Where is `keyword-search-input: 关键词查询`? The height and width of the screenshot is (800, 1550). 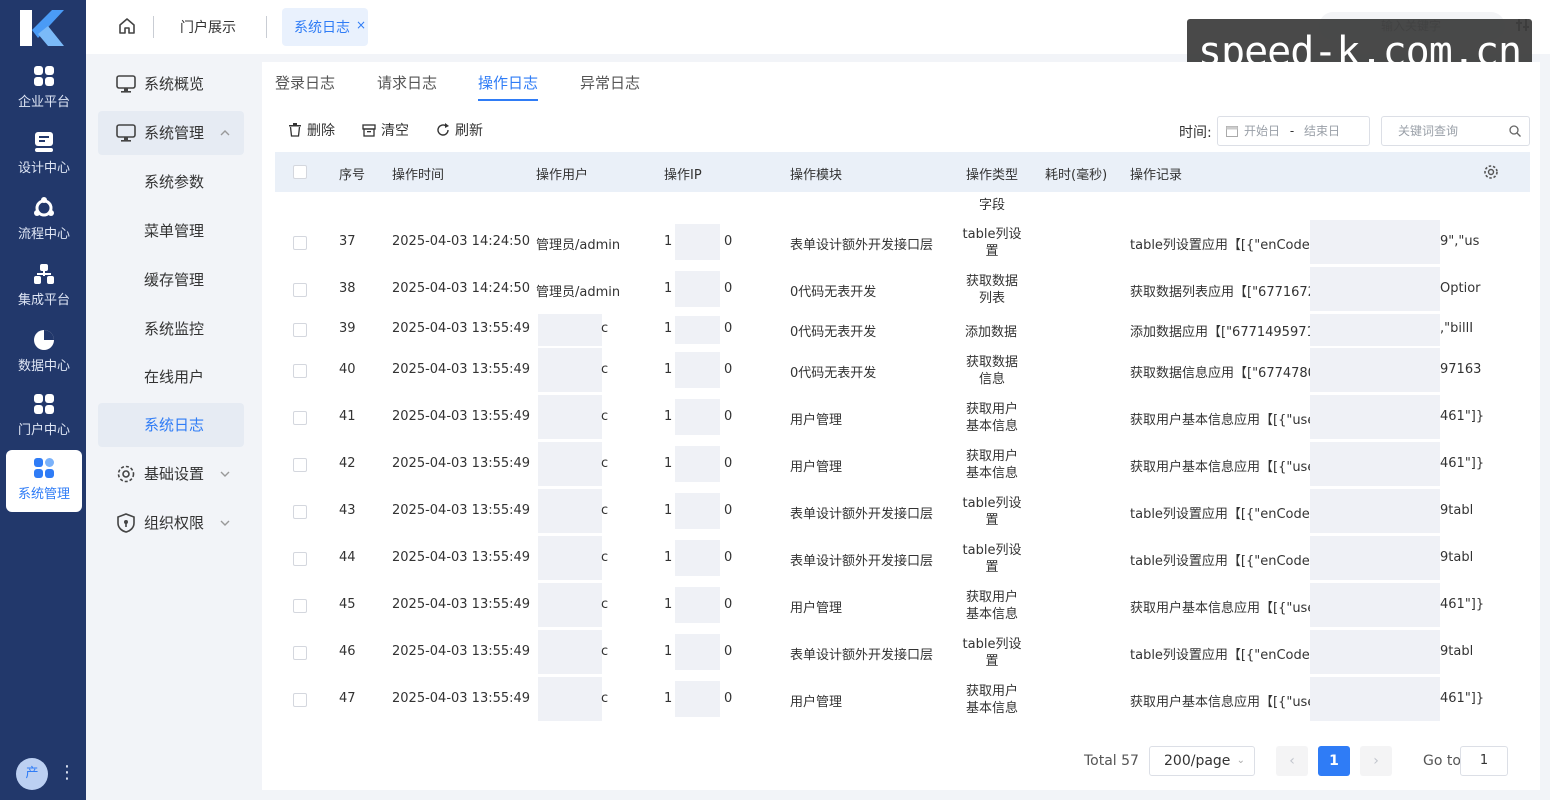
keyword-search-input: 关键词查询 is located at coordinates (1455, 131).